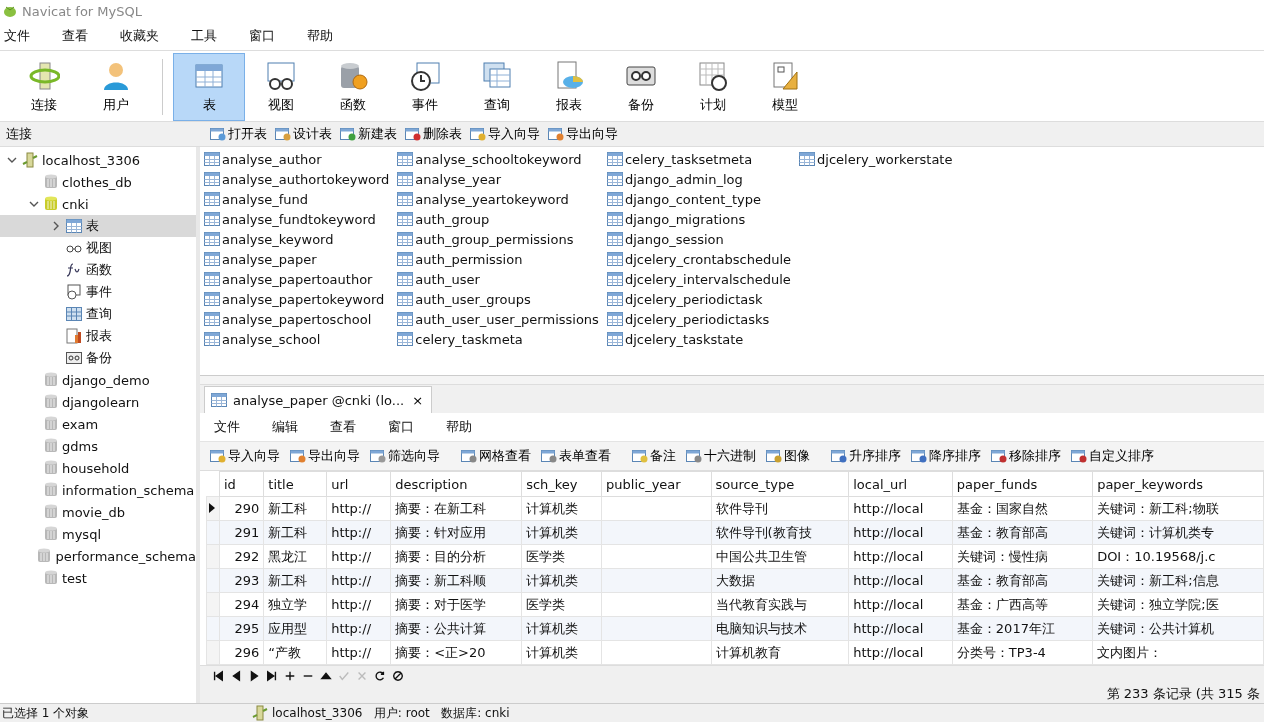 This screenshot has height=722, width=1264. Describe the element at coordinates (98, 490) in the screenshot. I see `tree-item: information_schema` at that location.